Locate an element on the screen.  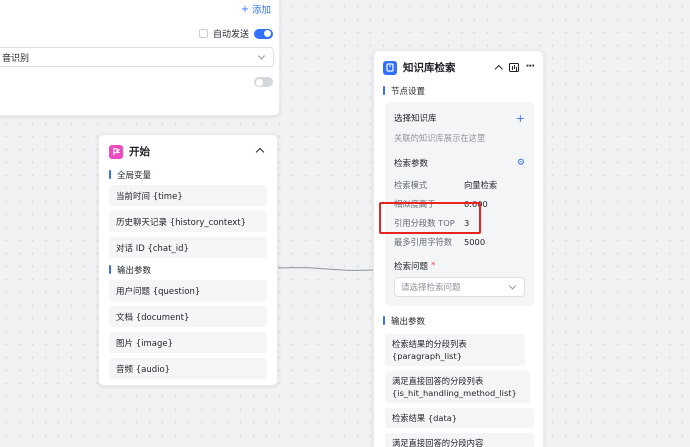
kb-node-icon is located at coordinates (390, 67).